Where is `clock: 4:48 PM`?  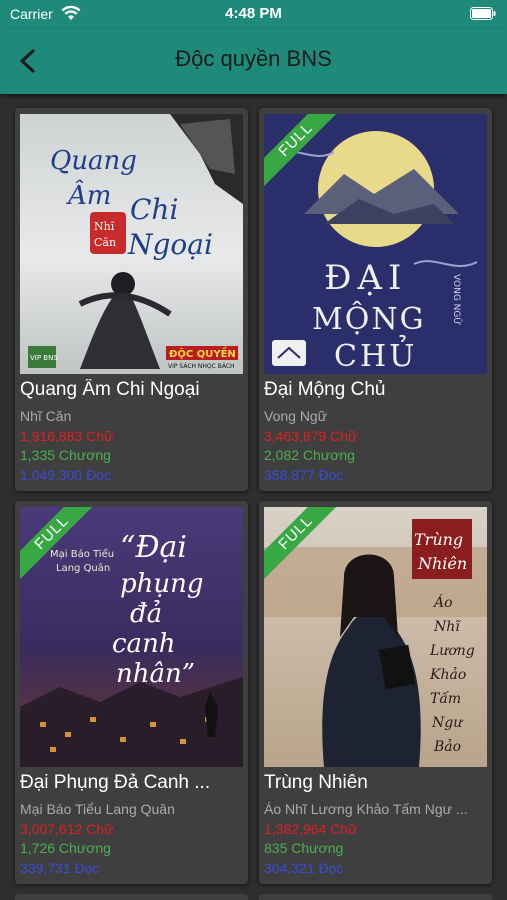 clock: 4:48 PM is located at coordinates (253, 13).